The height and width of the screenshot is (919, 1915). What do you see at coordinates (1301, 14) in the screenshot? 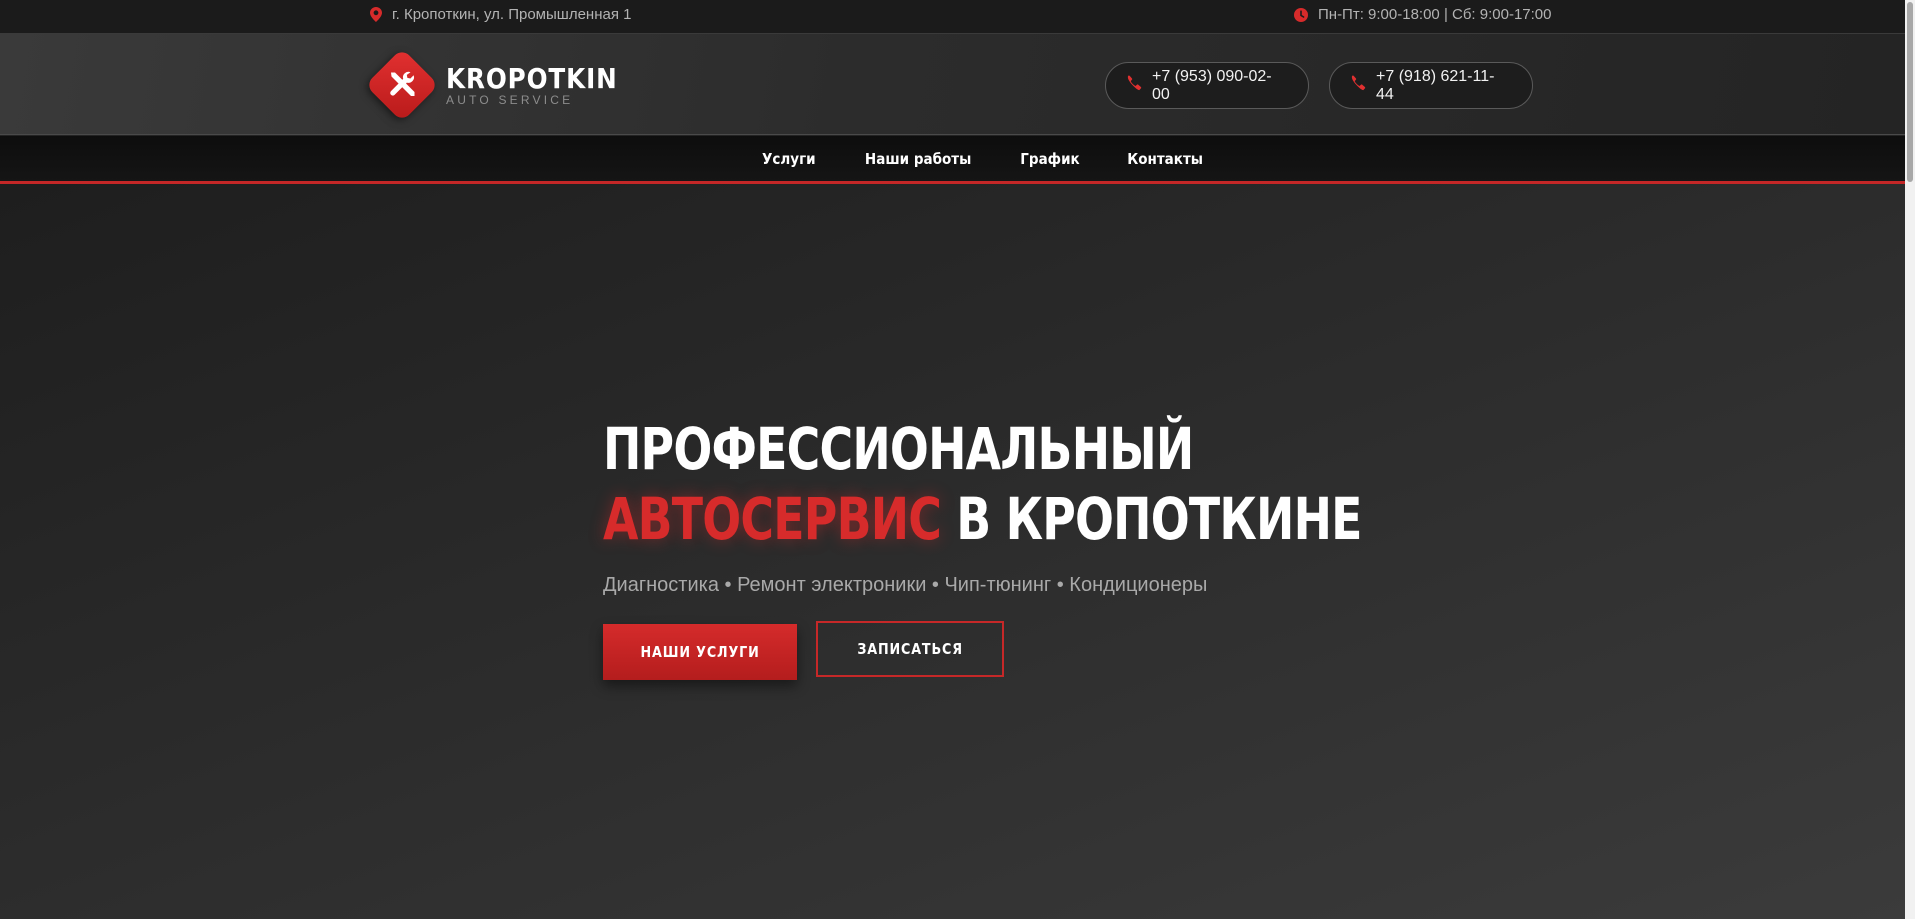
I see `clock-icon` at bounding box center [1301, 14].